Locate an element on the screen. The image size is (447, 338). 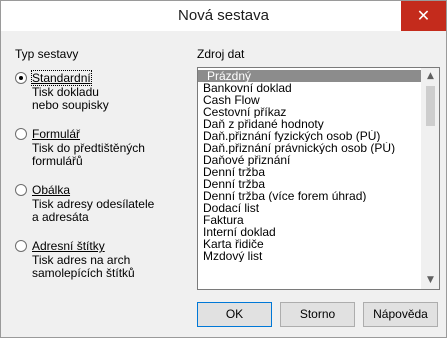
close-icon: ✕ is located at coordinates (423, 16).